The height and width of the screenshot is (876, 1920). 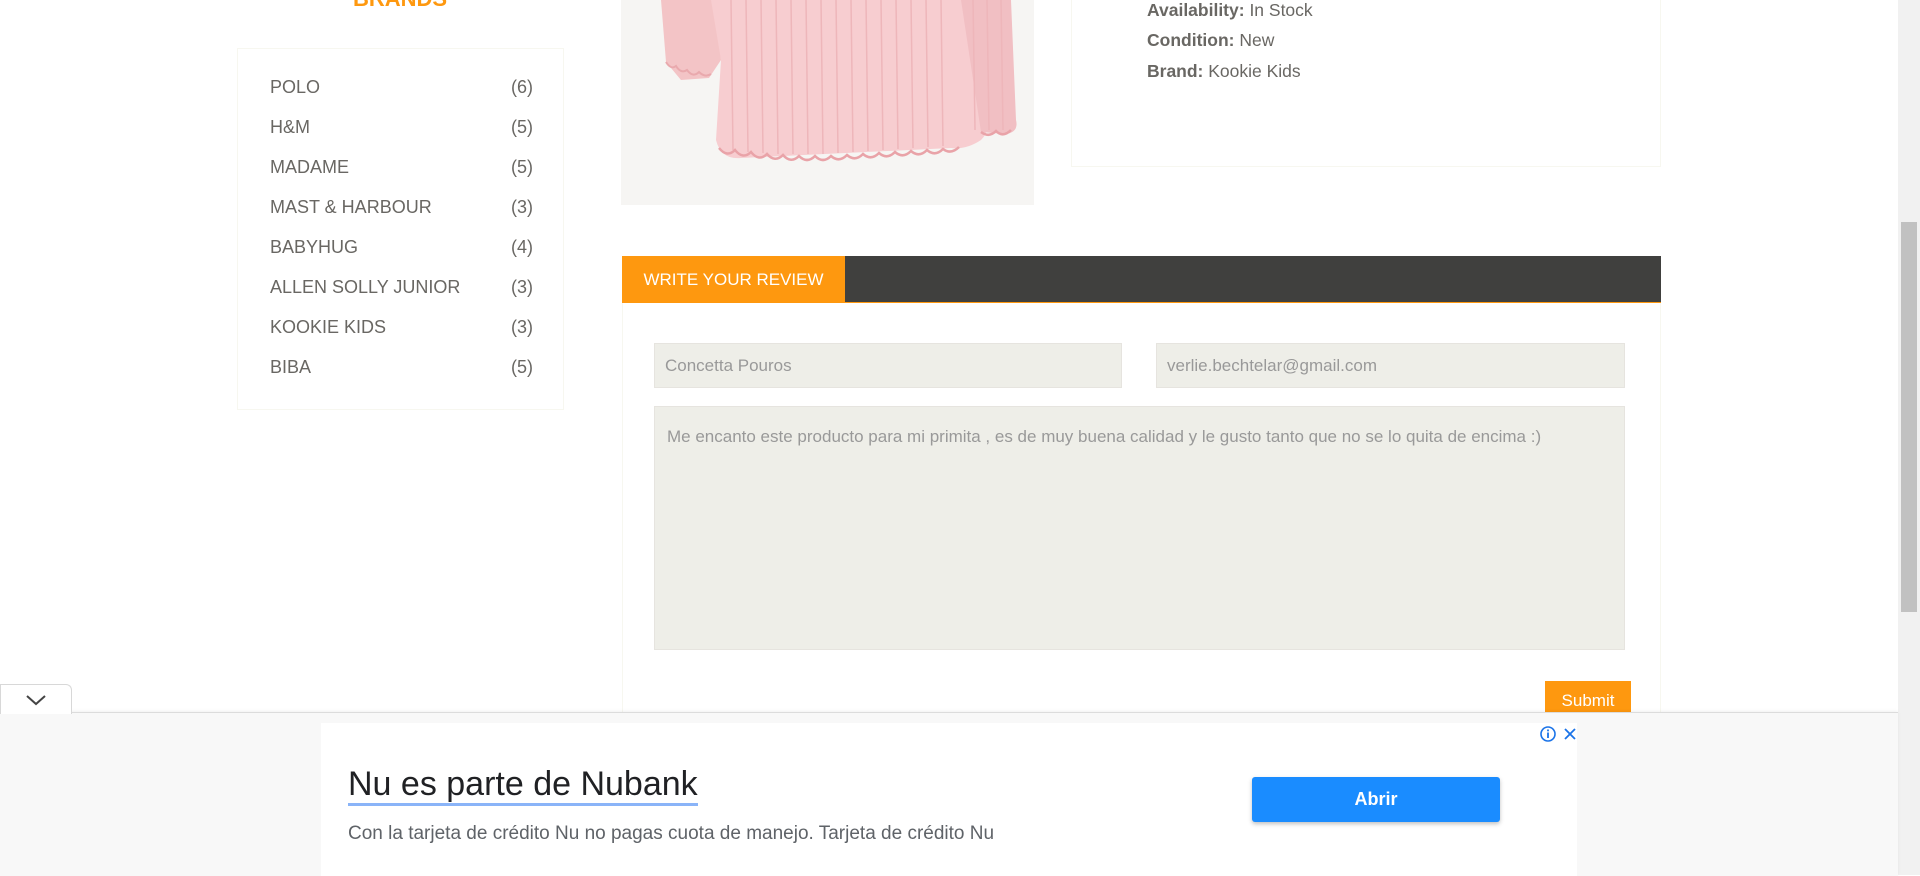 I want to click on brand-count: (4), so click(x=522, y=246).